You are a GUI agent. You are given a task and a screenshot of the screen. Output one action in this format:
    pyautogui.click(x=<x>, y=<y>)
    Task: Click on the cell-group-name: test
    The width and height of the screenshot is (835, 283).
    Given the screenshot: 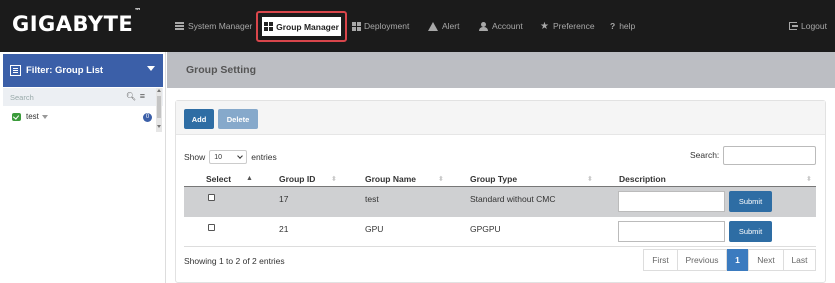 What is the action you would take?
    pyautogui.click(x=372, y=199)
    